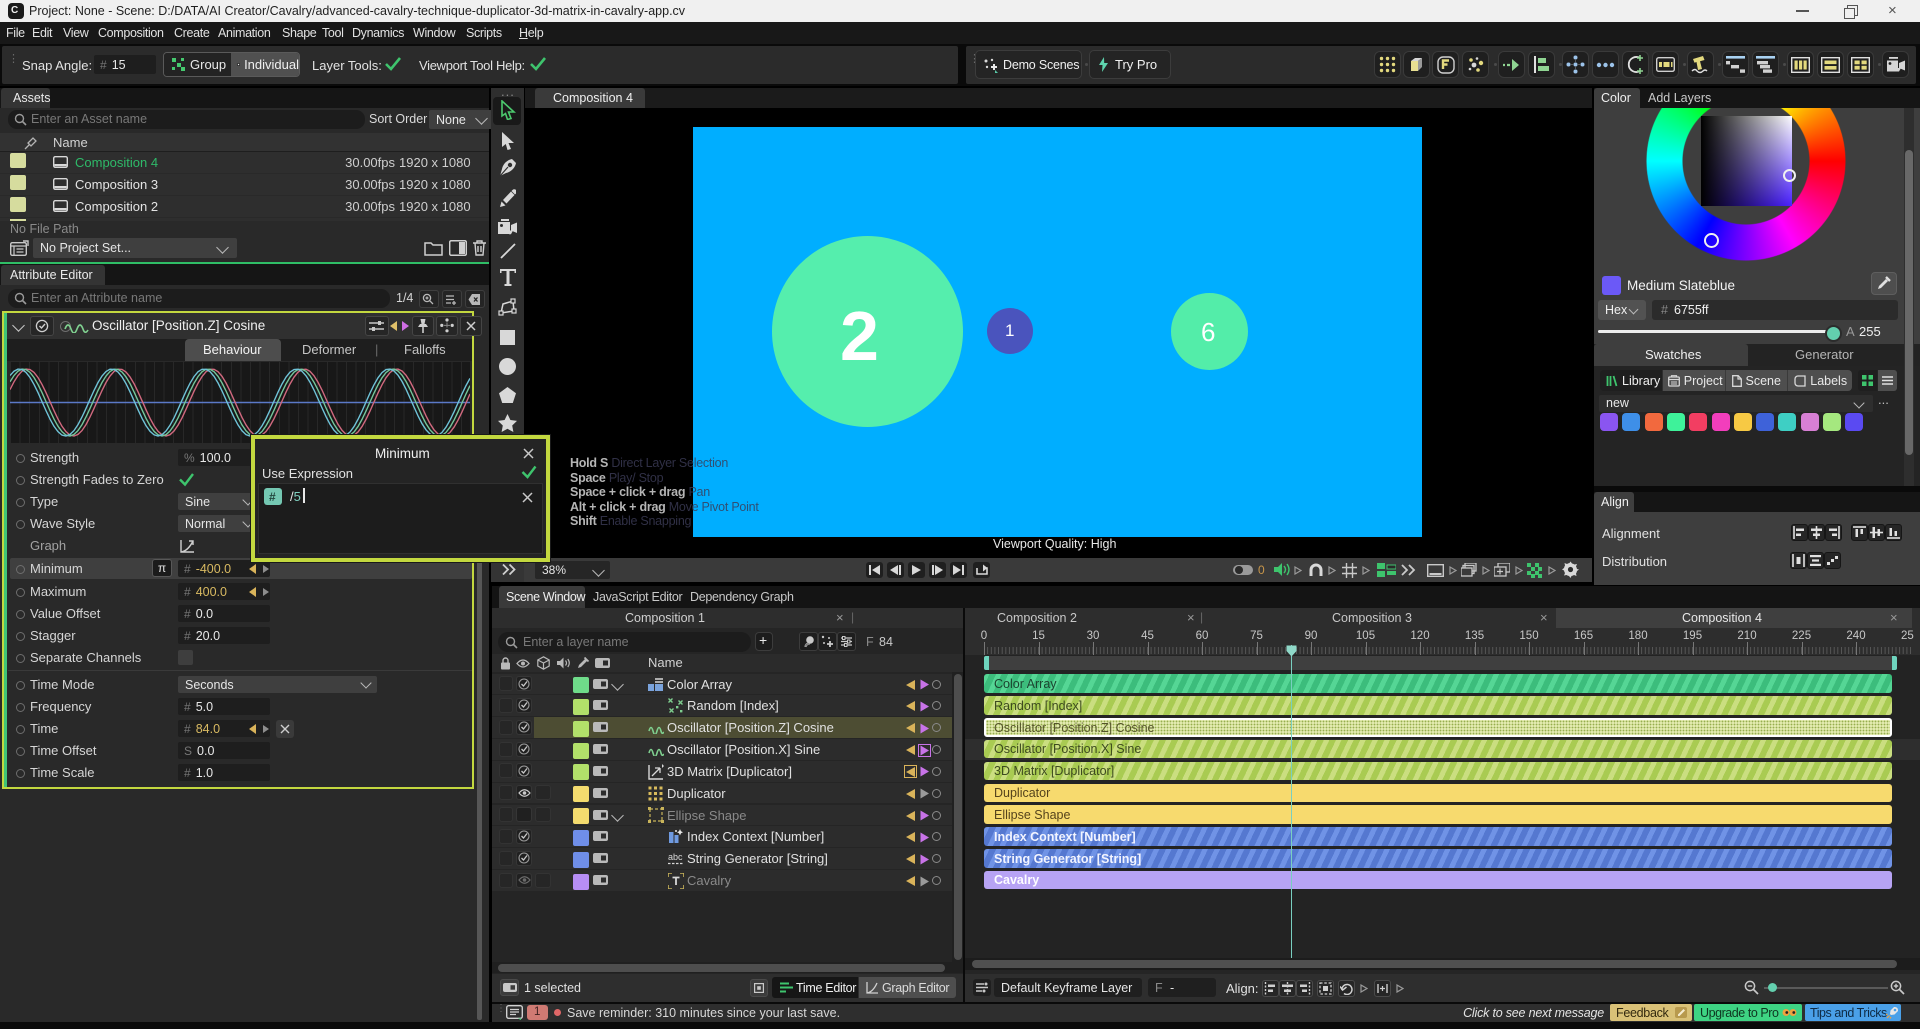 The height and width of the screenshot is (1029, 1920). I want to click on svg-text: abc, so click(675, 857).